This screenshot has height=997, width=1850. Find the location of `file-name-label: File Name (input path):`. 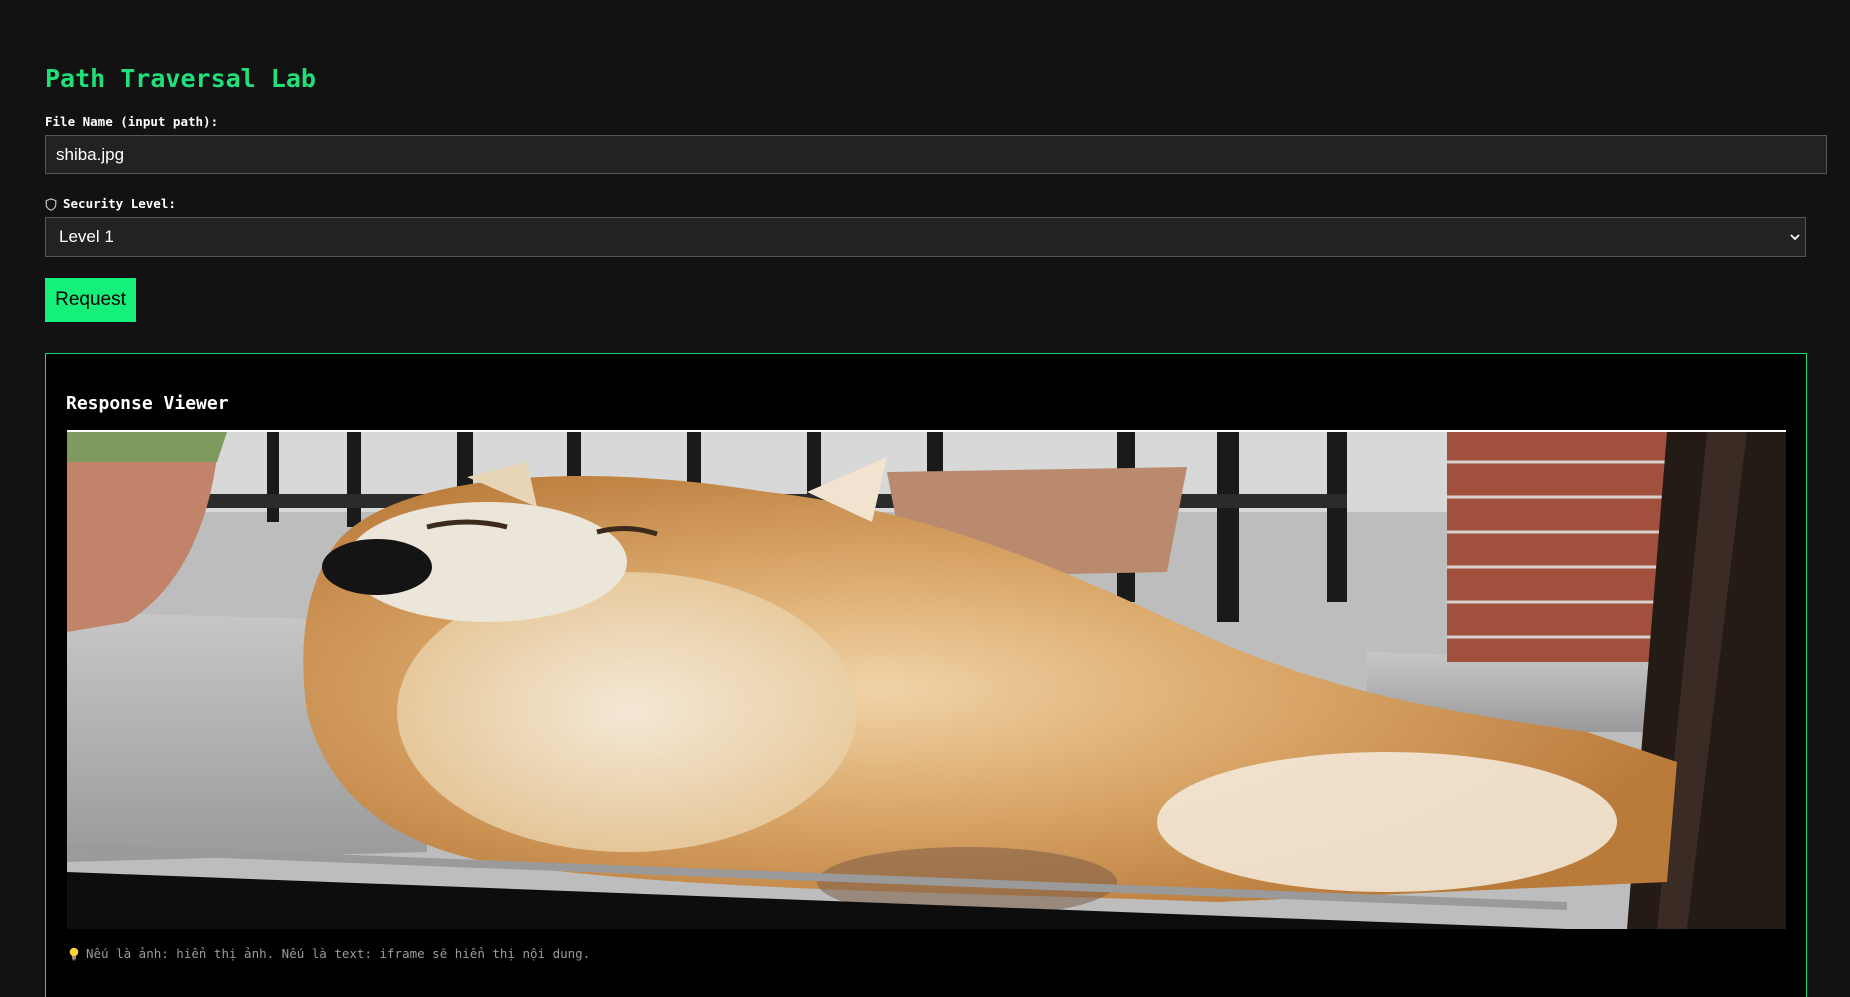

file-name-label: File Name (input path): is located at coordinates (132, 121).